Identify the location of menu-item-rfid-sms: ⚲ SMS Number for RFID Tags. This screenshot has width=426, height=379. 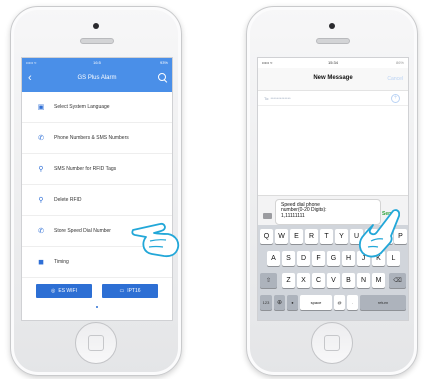
(97, 169).